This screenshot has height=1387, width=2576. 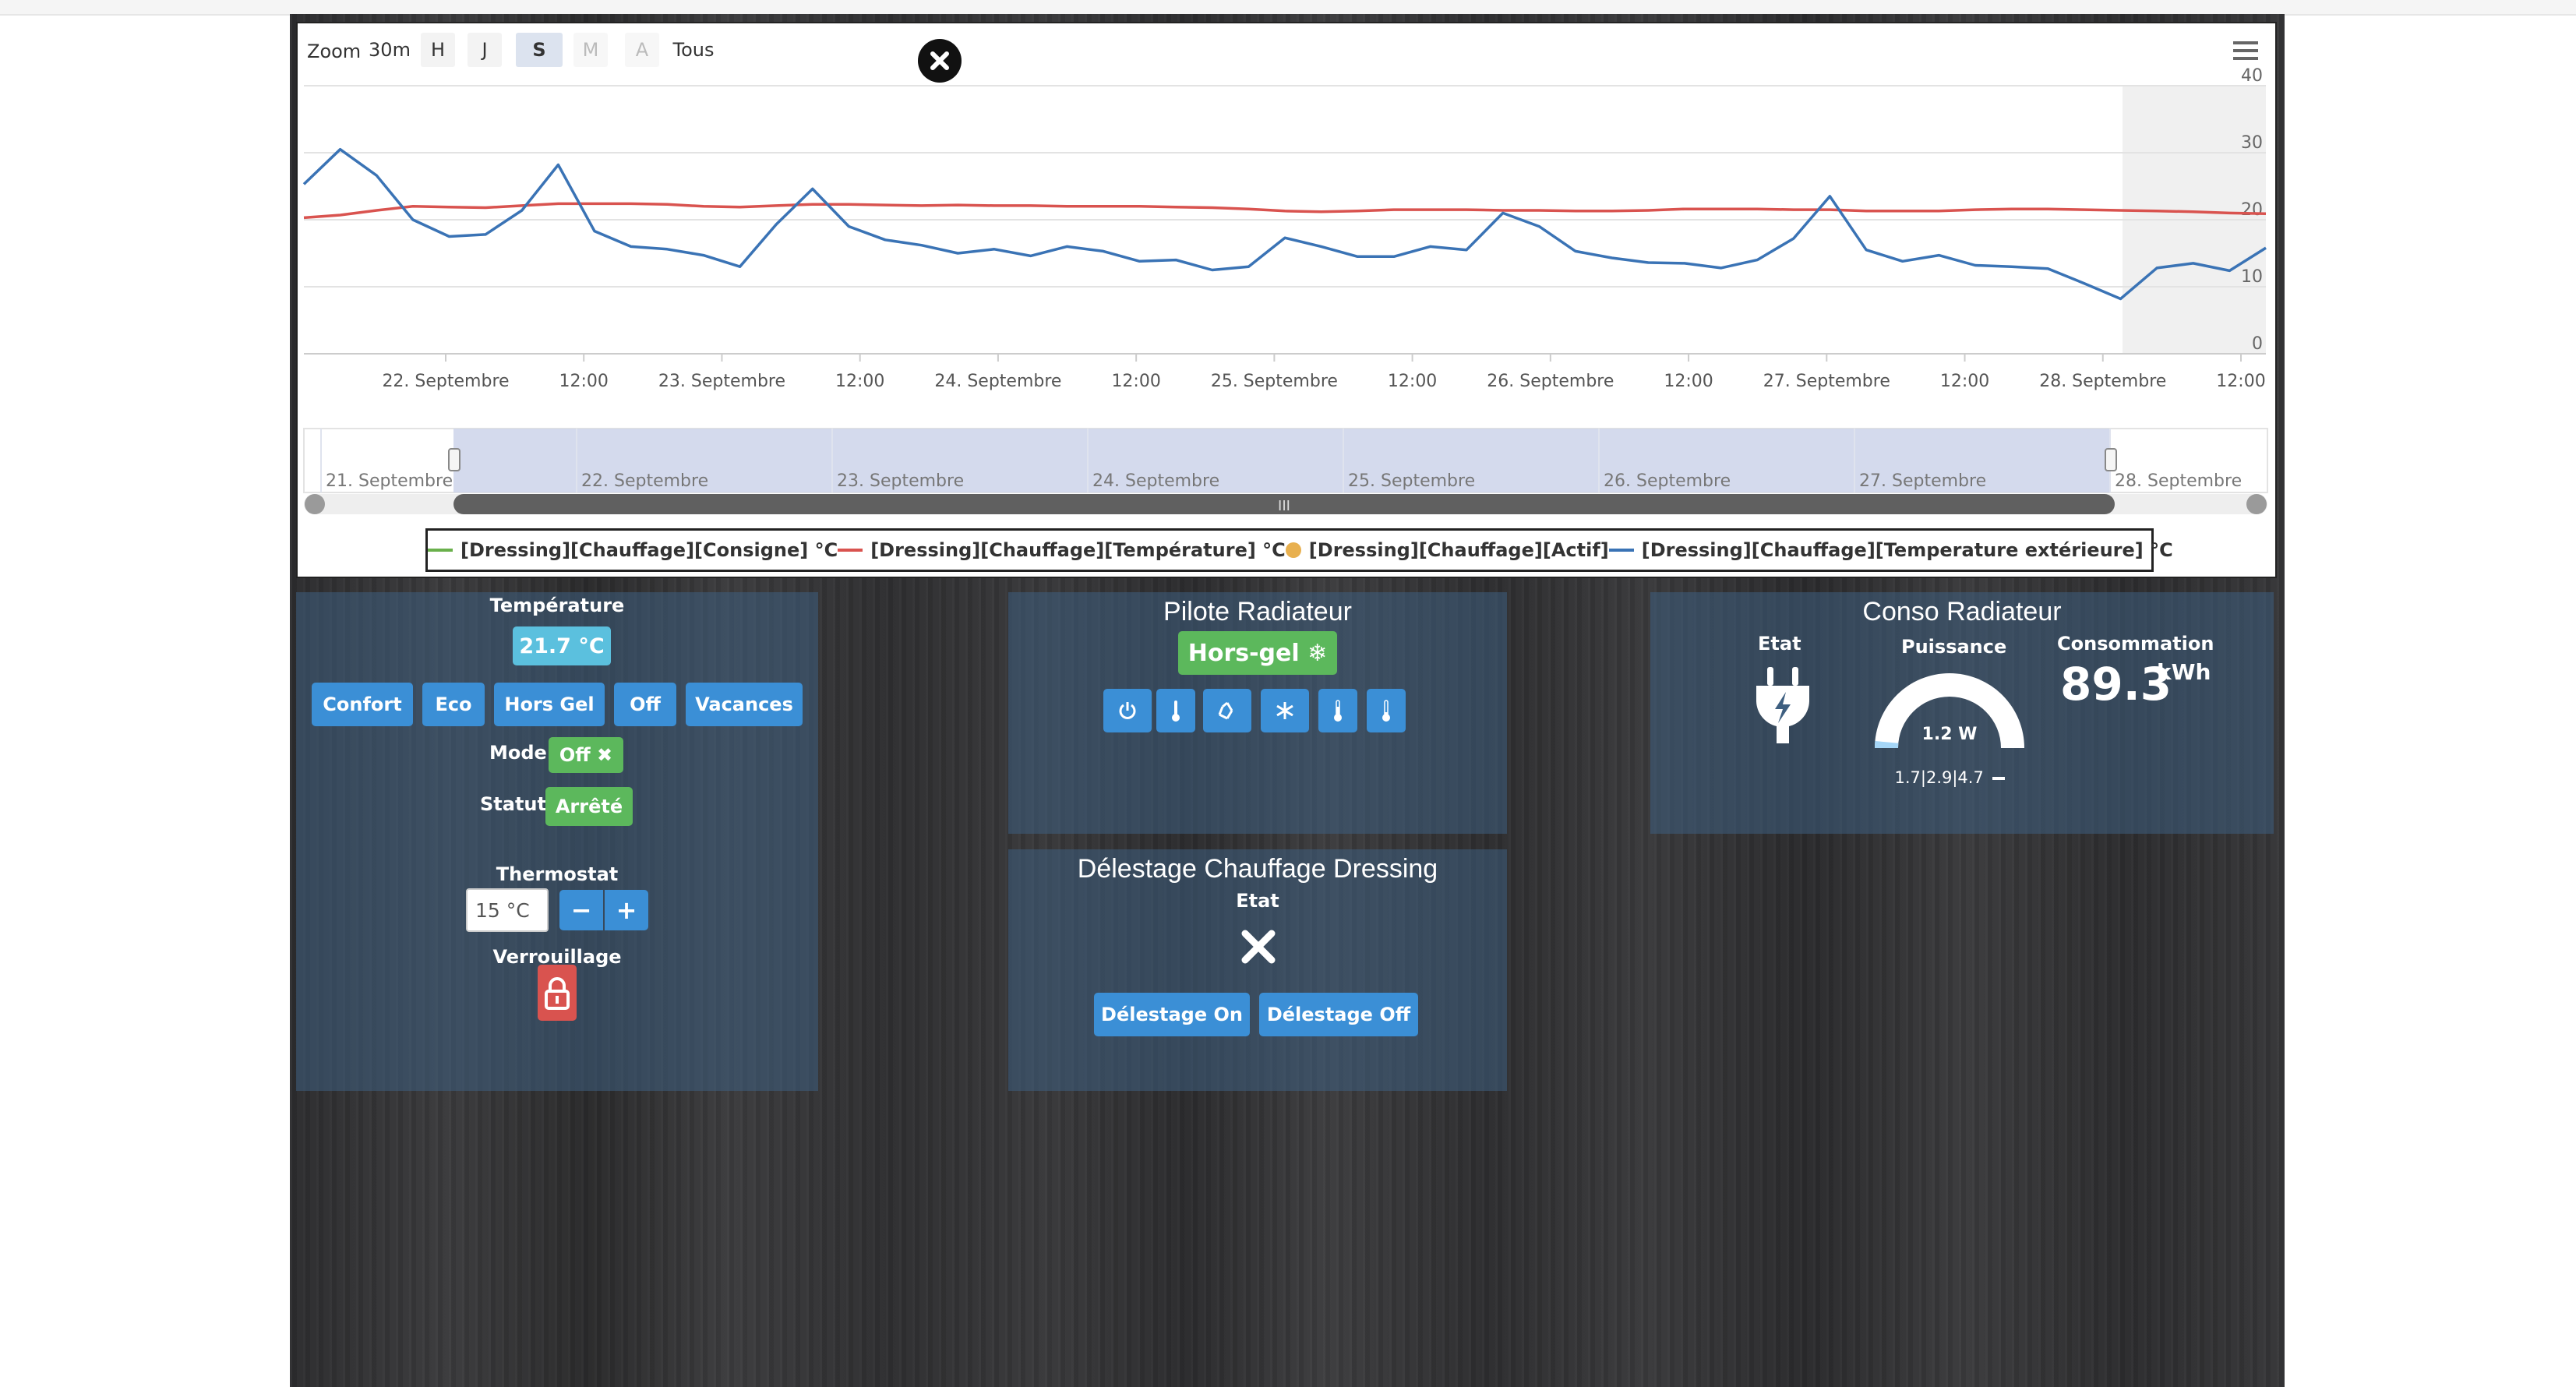 What do you see at coordinates (1782, 705) in the screenshot?
I see `plug-icon` at bounding box center [1782, 705].